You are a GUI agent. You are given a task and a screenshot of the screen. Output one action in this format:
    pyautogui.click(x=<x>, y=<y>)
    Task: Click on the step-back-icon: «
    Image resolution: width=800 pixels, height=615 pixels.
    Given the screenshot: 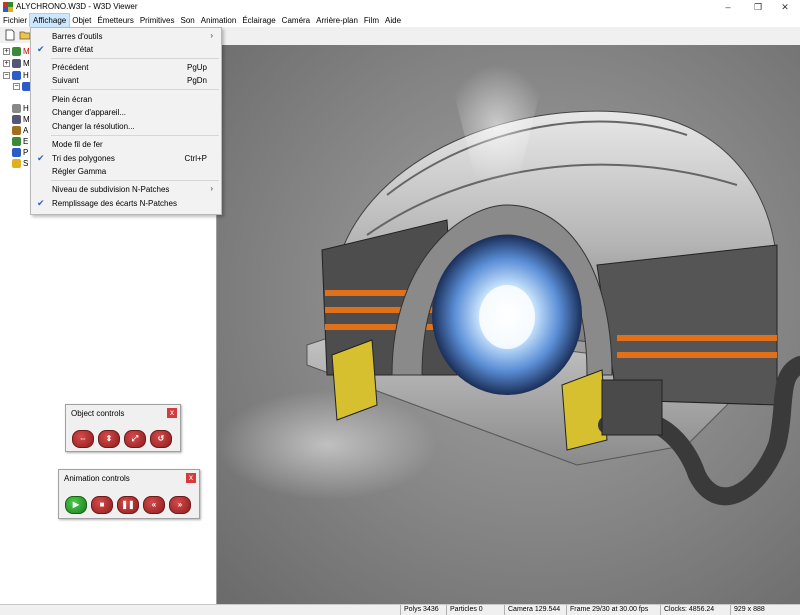 What is the action you would take?
    pyautogui.click(x=154, y=504)
    